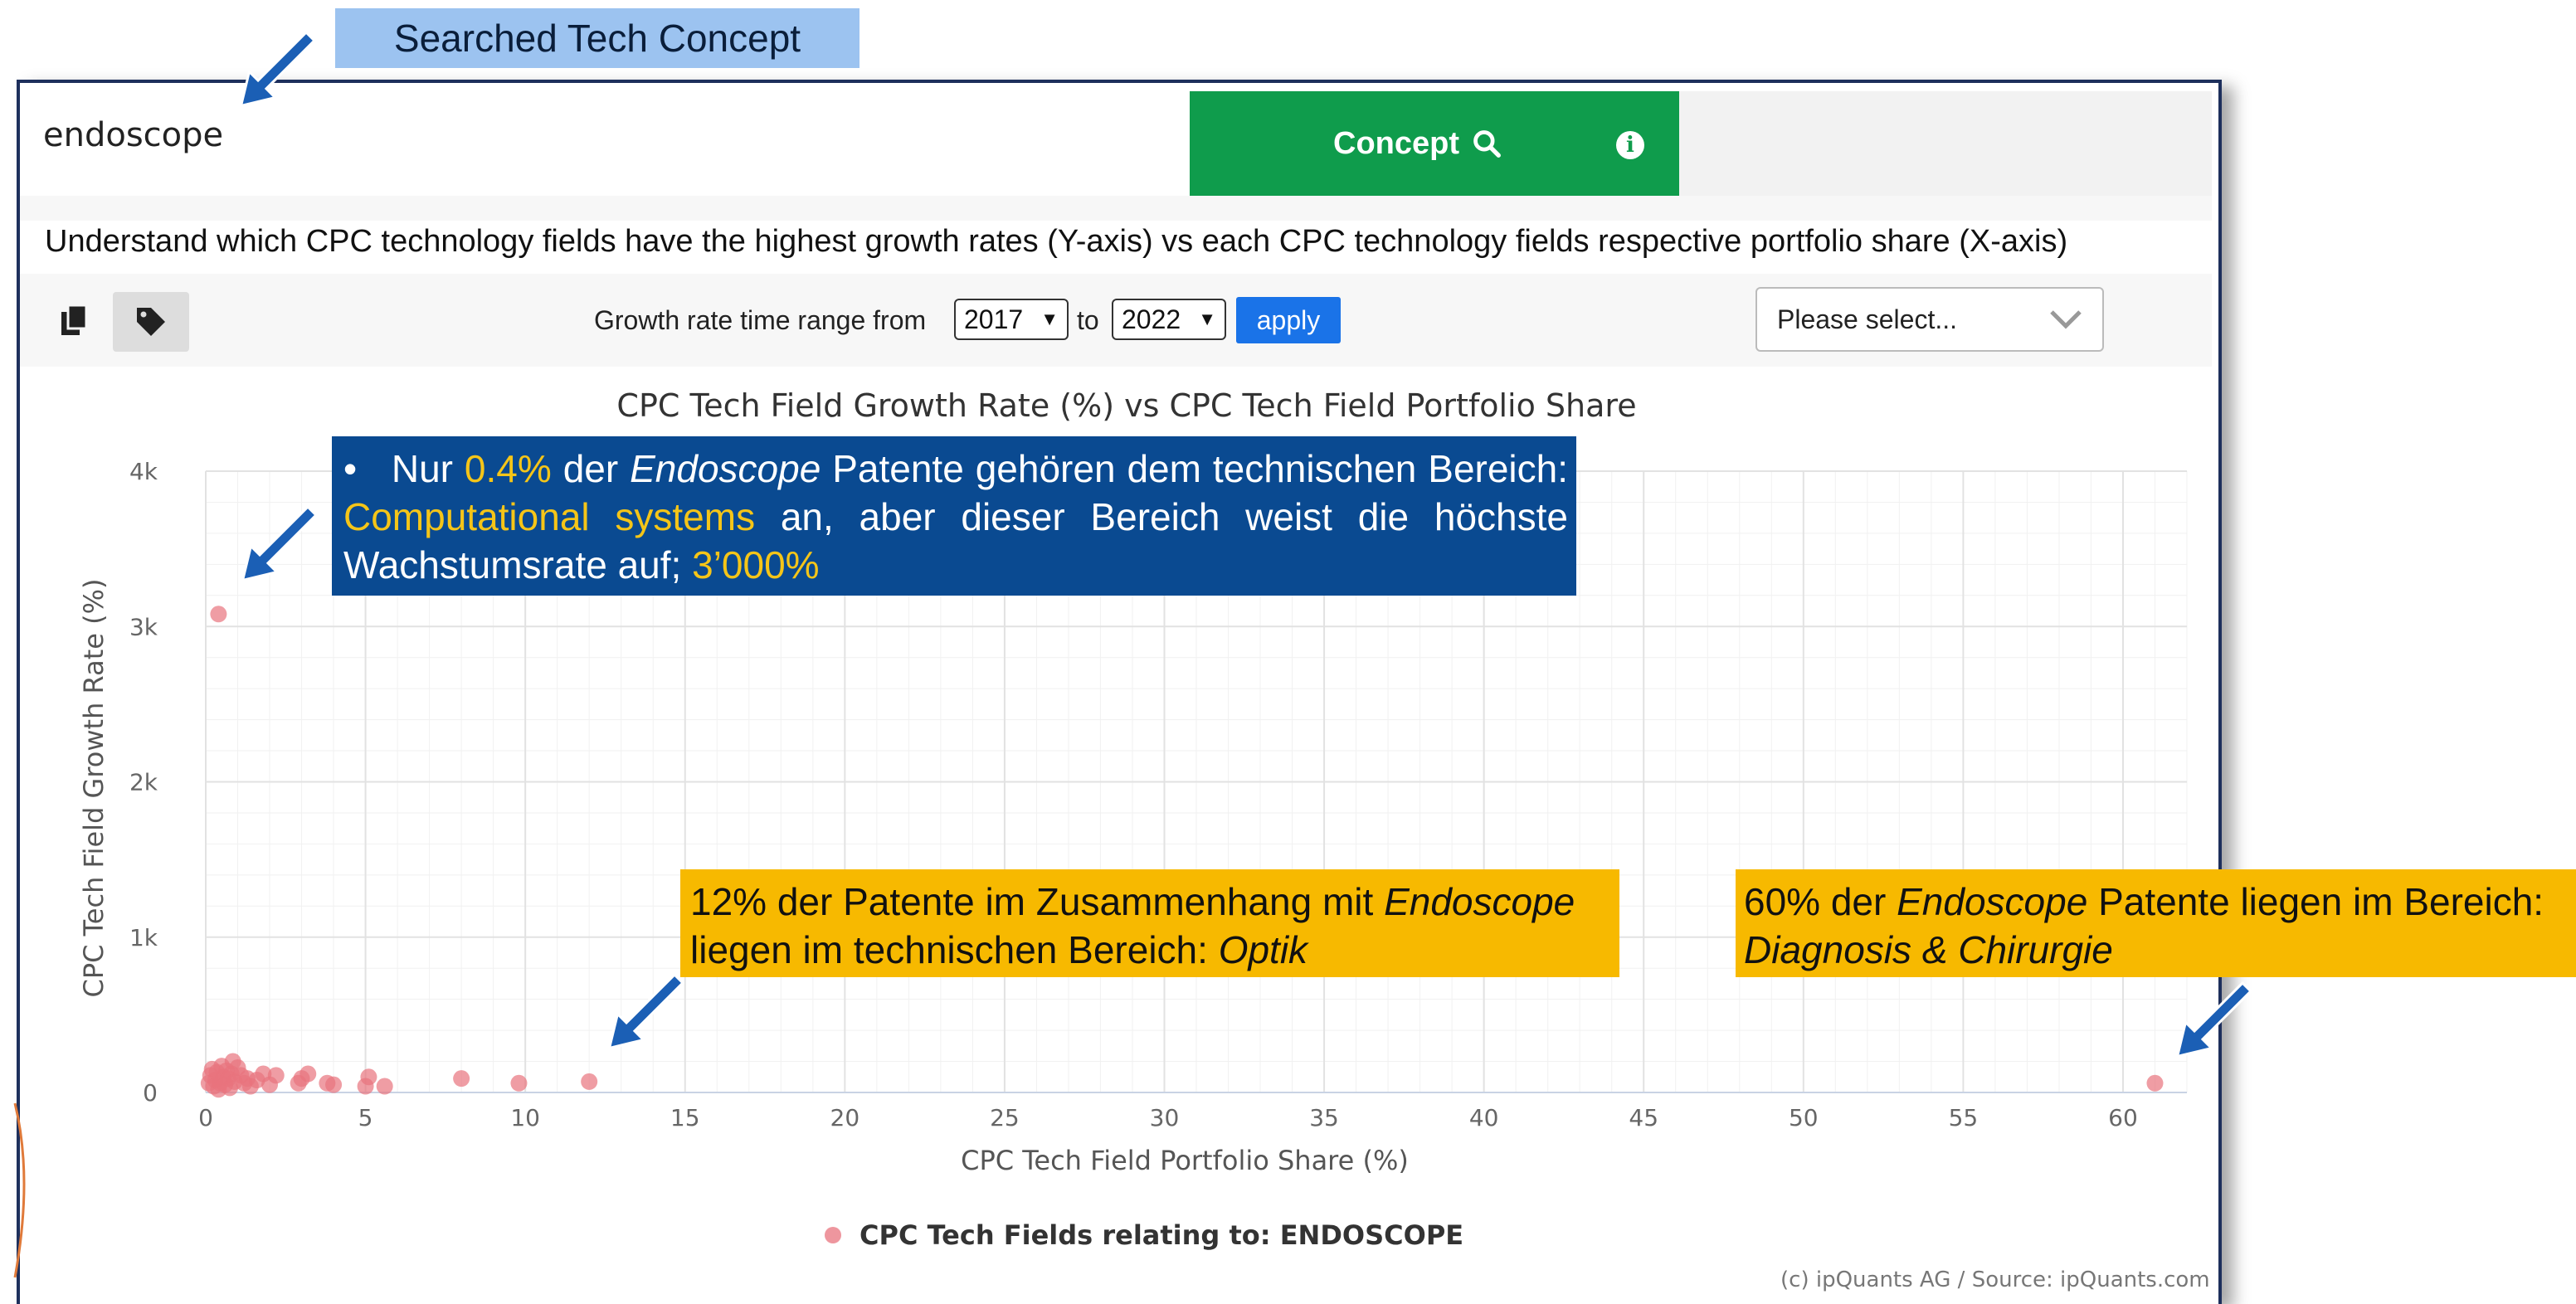  Describe the element at coordinates (1165, 1117) in the screenshot. I see `x-tick-label: 30` at that location.